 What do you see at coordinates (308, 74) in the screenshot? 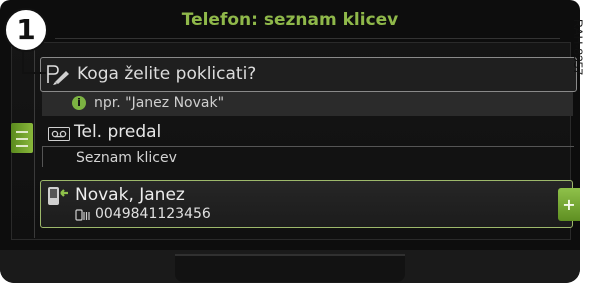
I see `search-input: Koga želite poklicati?` at bounding box center [308, 74].